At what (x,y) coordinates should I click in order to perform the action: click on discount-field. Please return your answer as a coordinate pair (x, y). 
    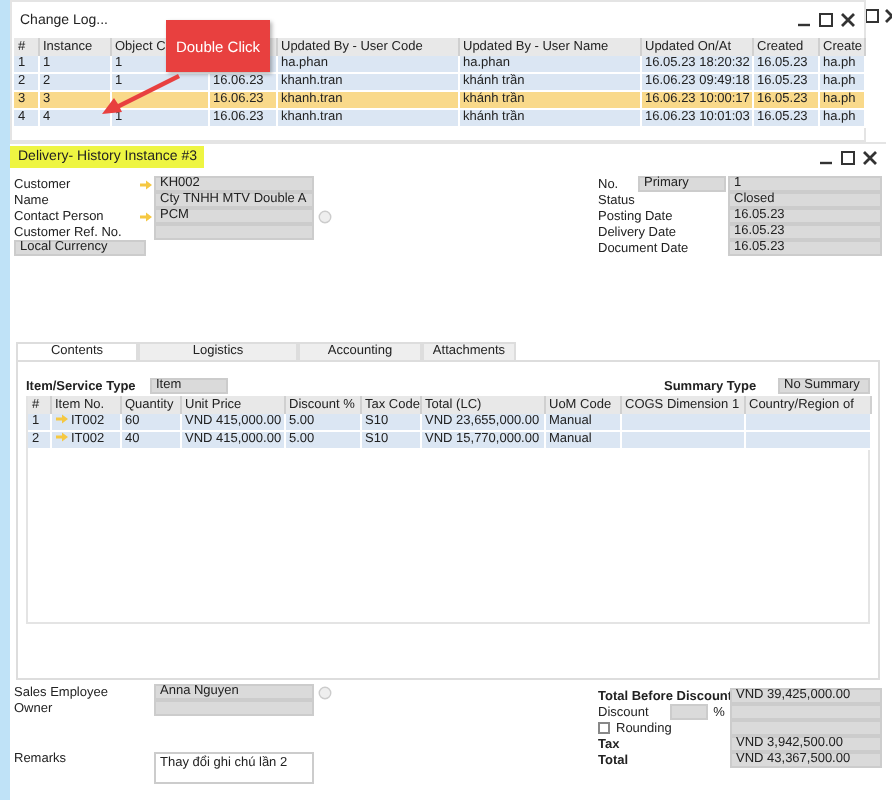
    Looking at the image, I should click on (806, 712).